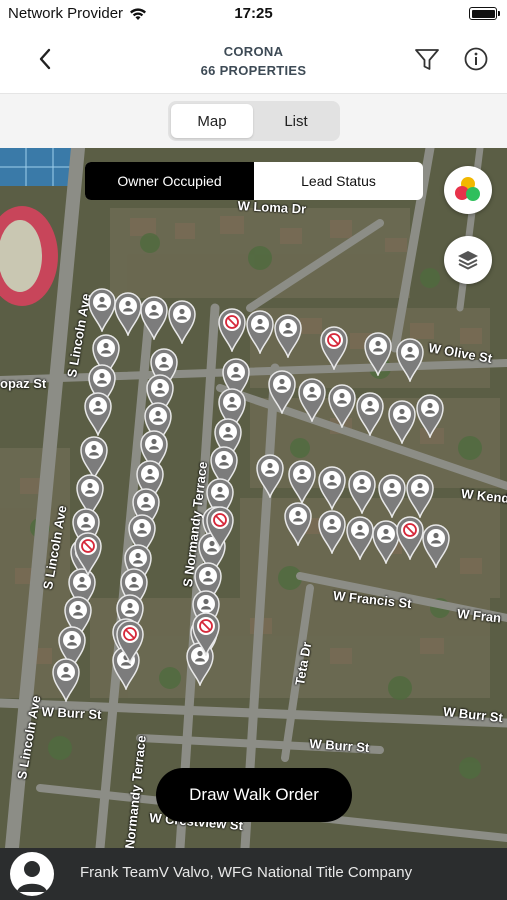 This screenshot has height=900, width=507. I want to click on battery-icon, so click(484, 13).